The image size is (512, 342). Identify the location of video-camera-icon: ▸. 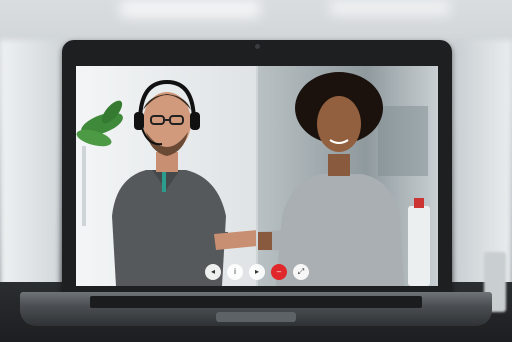
(257, 272).